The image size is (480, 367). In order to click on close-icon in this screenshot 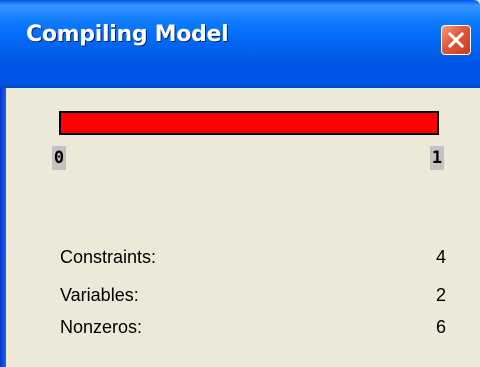, I will do `click(456, 40)`.